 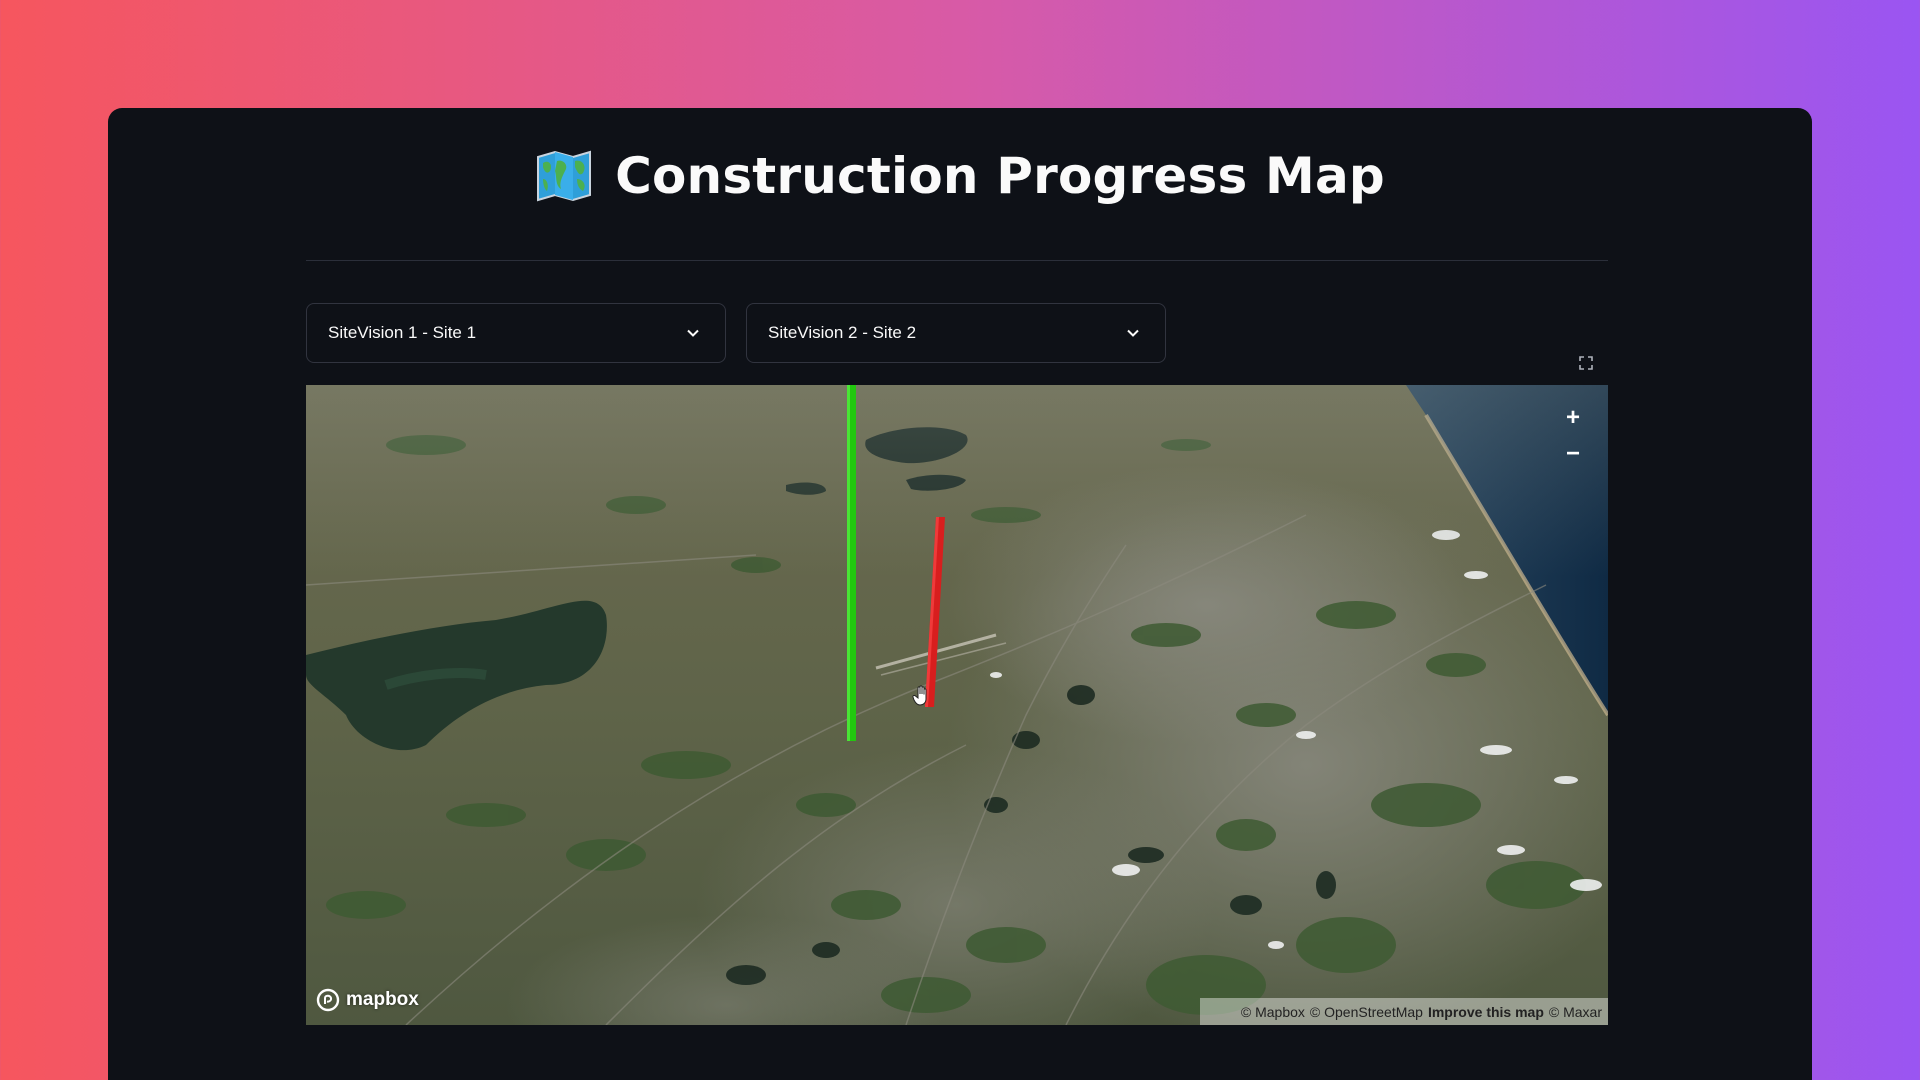 I want to click on attribution-osm-link: © OpenStreetMap, so click(x=1366, y=1012).